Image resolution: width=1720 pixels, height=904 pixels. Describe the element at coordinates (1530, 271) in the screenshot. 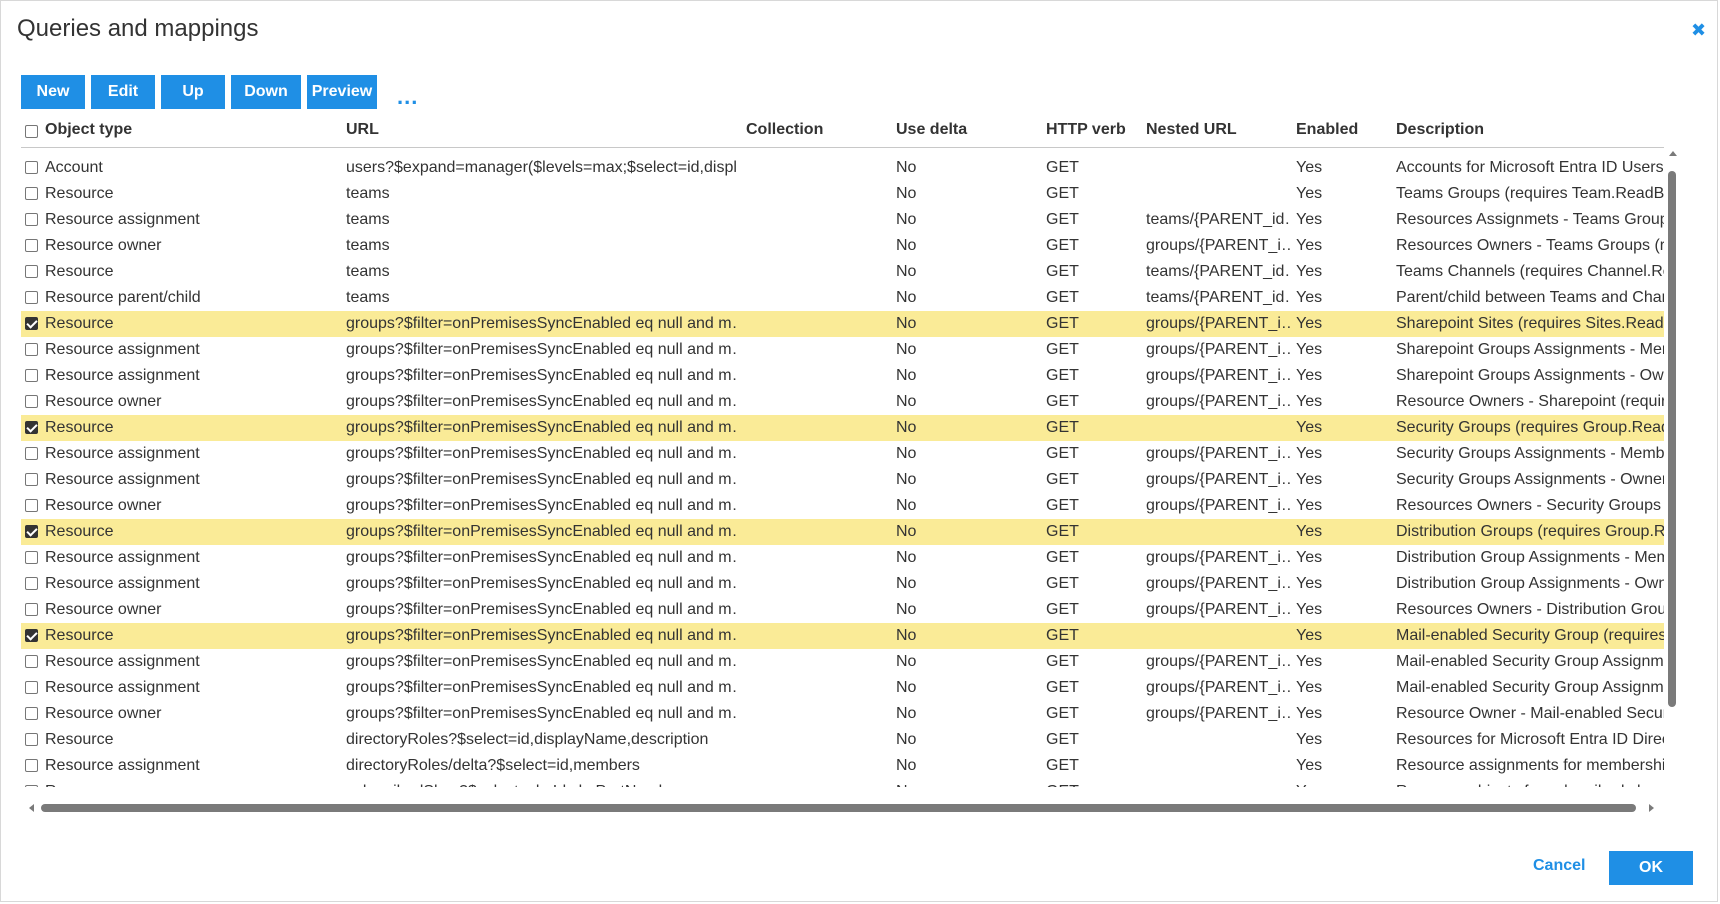

I see `cell-description: Teams Channels (requires Channel.Rea` at that location.